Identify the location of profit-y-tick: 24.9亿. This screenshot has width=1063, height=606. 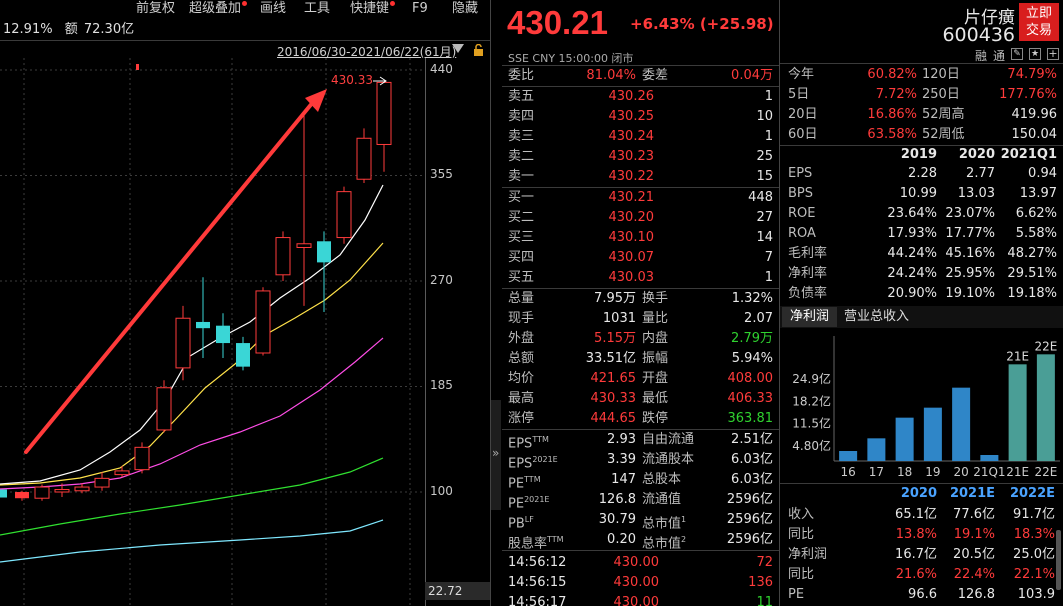
(811, 378).